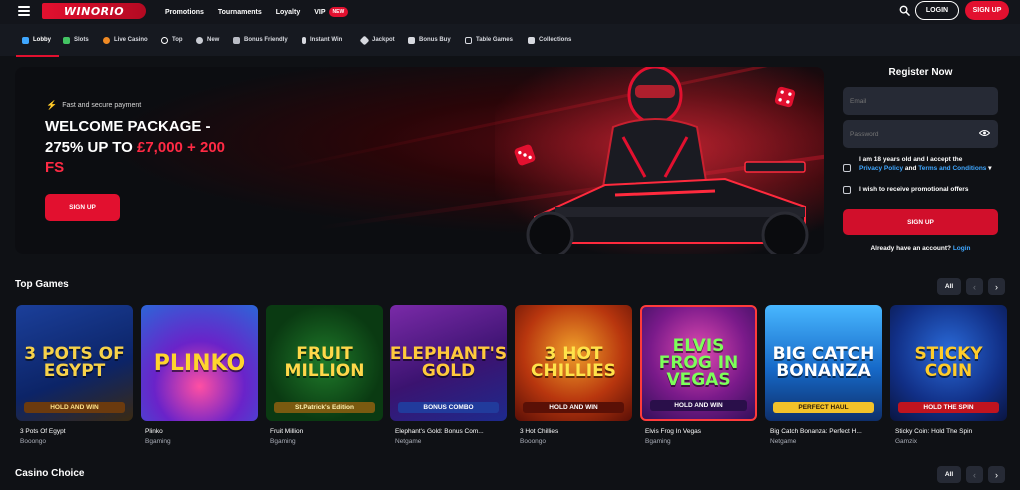 Image resolution: width=1020 pixels, height=490 pixels. I want to click on game-title: 3 Pots Of Egypt, so click(78, 431).